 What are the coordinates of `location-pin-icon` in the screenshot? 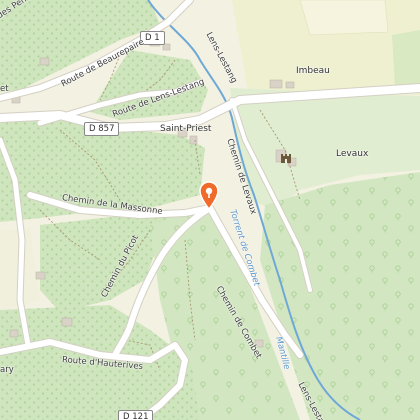 It's located at (209, 195).